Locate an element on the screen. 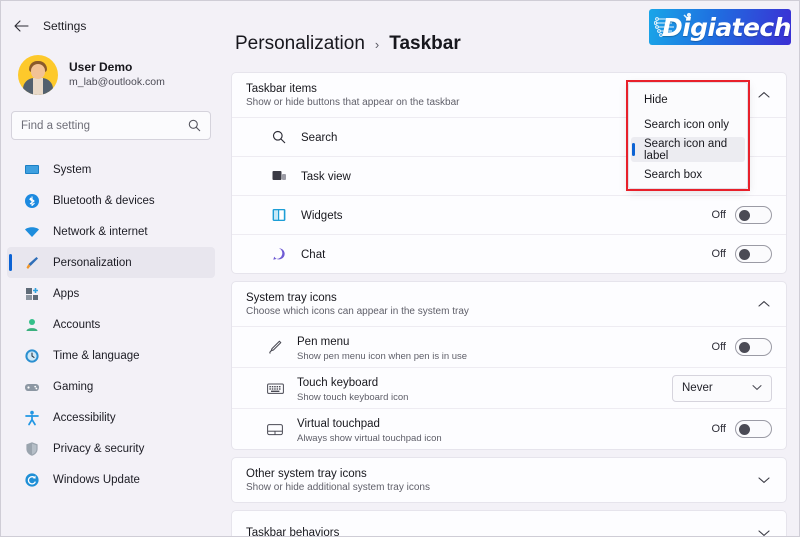 The image size is (800, 537). row-label: Widgets is located at coordinates (322, 216).